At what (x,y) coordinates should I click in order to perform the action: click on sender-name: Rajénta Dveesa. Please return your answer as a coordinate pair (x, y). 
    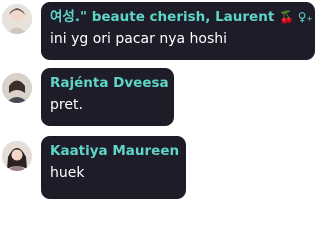
    Looking at the image, I should click on (109, 83).